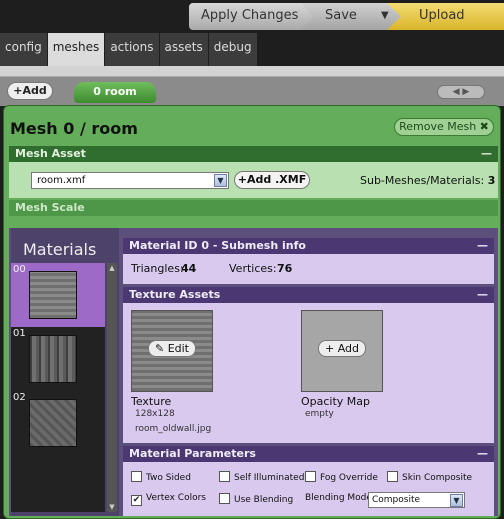 The image size is (504, 519). I want to click on main-tabs: config meshes actions assets debug, so click(252, 50).